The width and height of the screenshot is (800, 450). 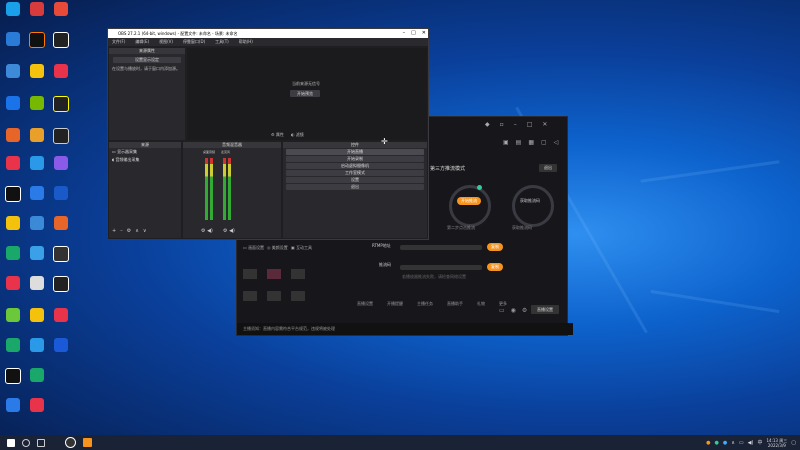 I want to click on settings-icon: ⚙, so click(x=524, y=310).